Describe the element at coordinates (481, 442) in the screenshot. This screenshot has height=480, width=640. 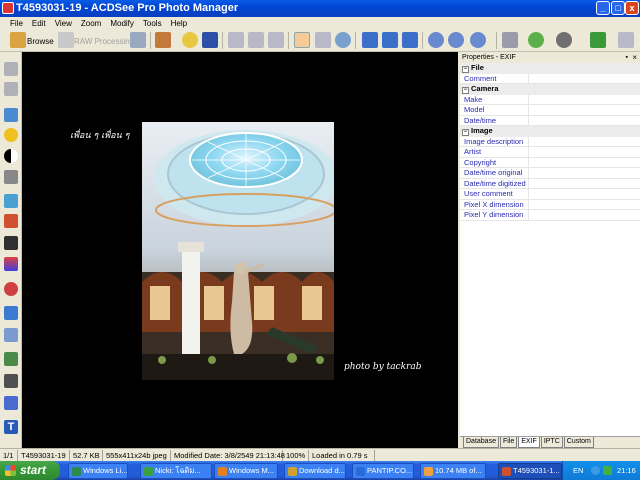
I see `tab-database: Database` at that location.